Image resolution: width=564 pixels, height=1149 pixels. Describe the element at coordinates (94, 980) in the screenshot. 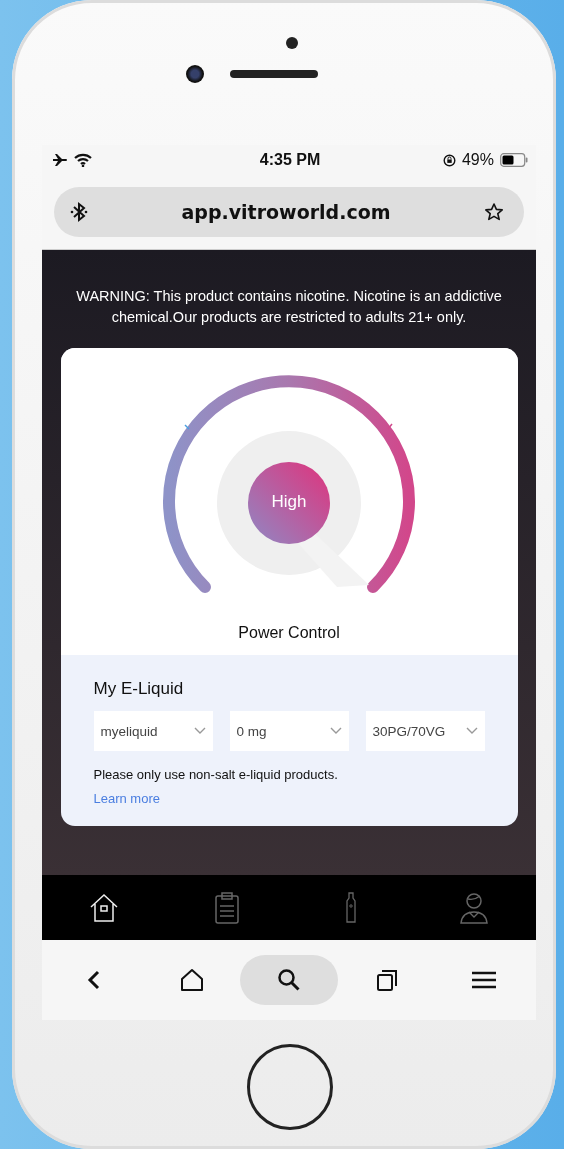

I see `back-chevron-icon` at that location.